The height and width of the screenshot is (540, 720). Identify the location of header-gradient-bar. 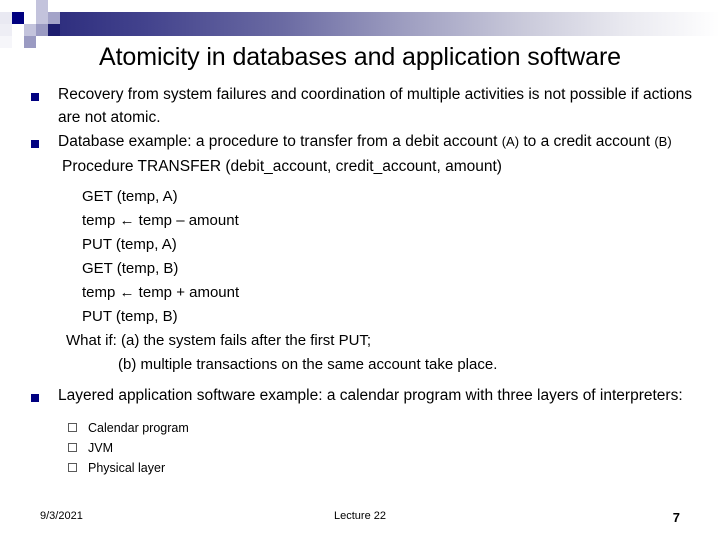
(390, 24).